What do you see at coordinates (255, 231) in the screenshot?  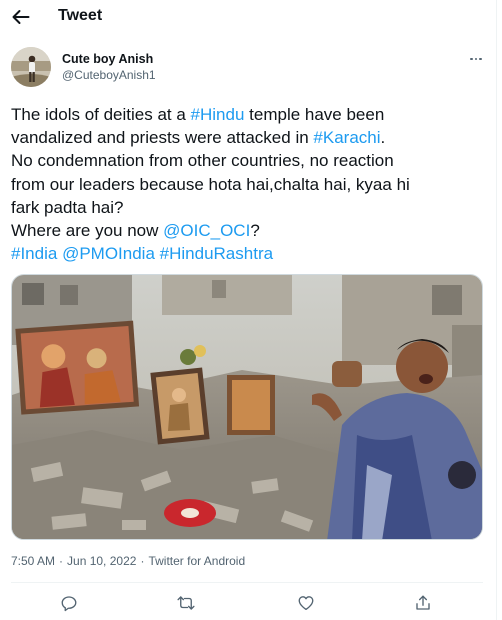 I see `tweet-text-segment: ?` at bounding box center [255, 231].